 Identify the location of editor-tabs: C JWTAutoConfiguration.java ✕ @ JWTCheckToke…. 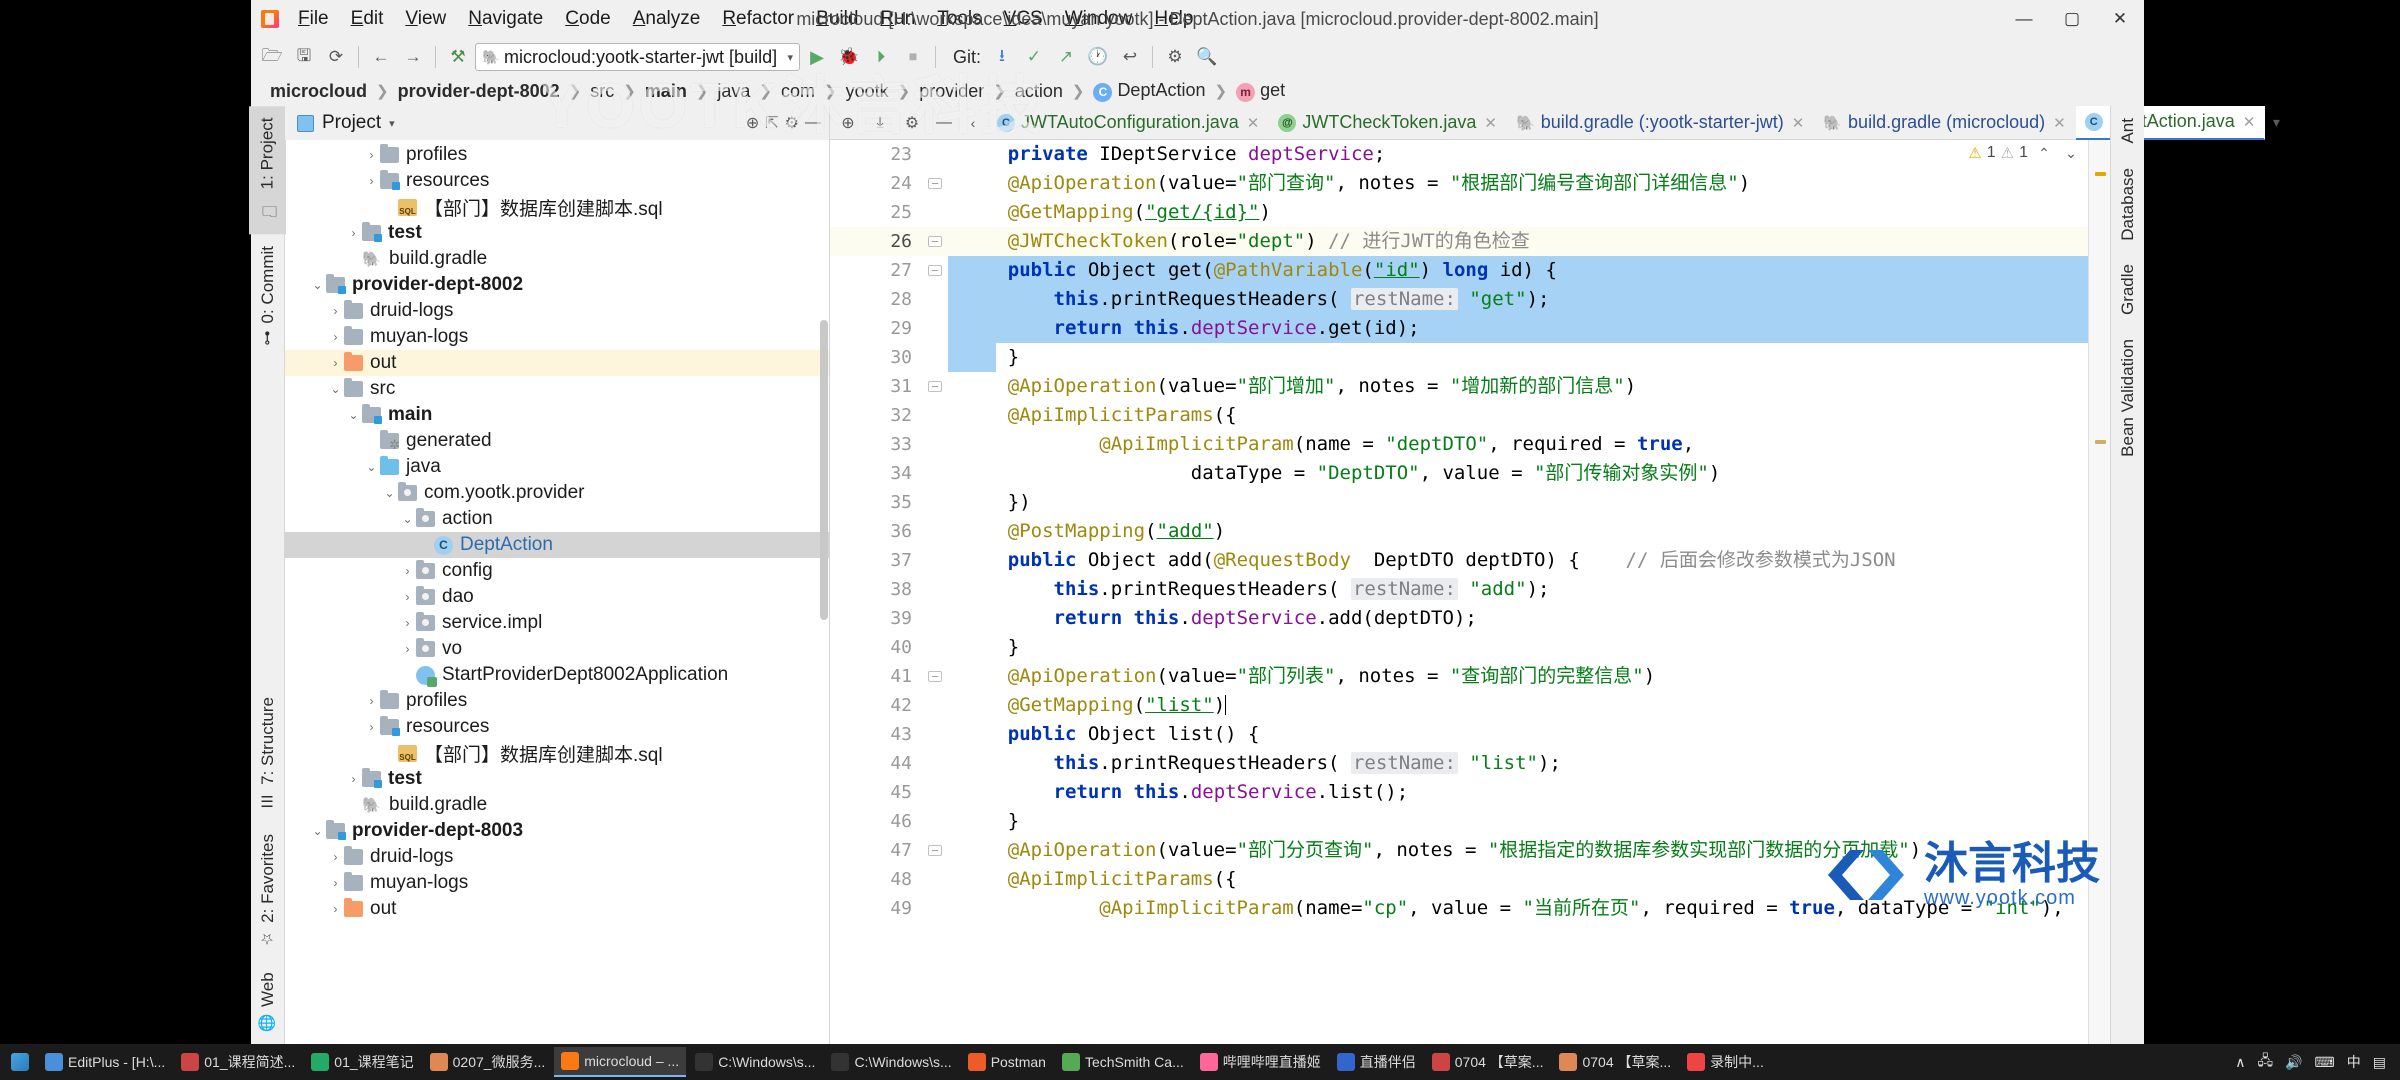
(1627, 122).